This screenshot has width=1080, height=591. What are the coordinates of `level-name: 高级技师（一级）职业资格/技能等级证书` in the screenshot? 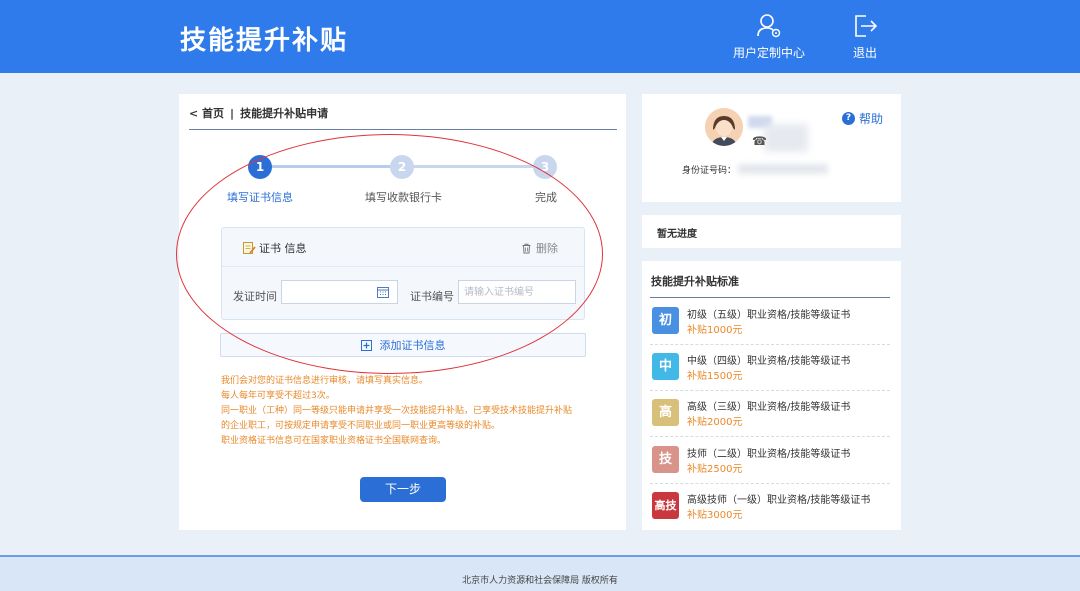 It's located at (779, 500).